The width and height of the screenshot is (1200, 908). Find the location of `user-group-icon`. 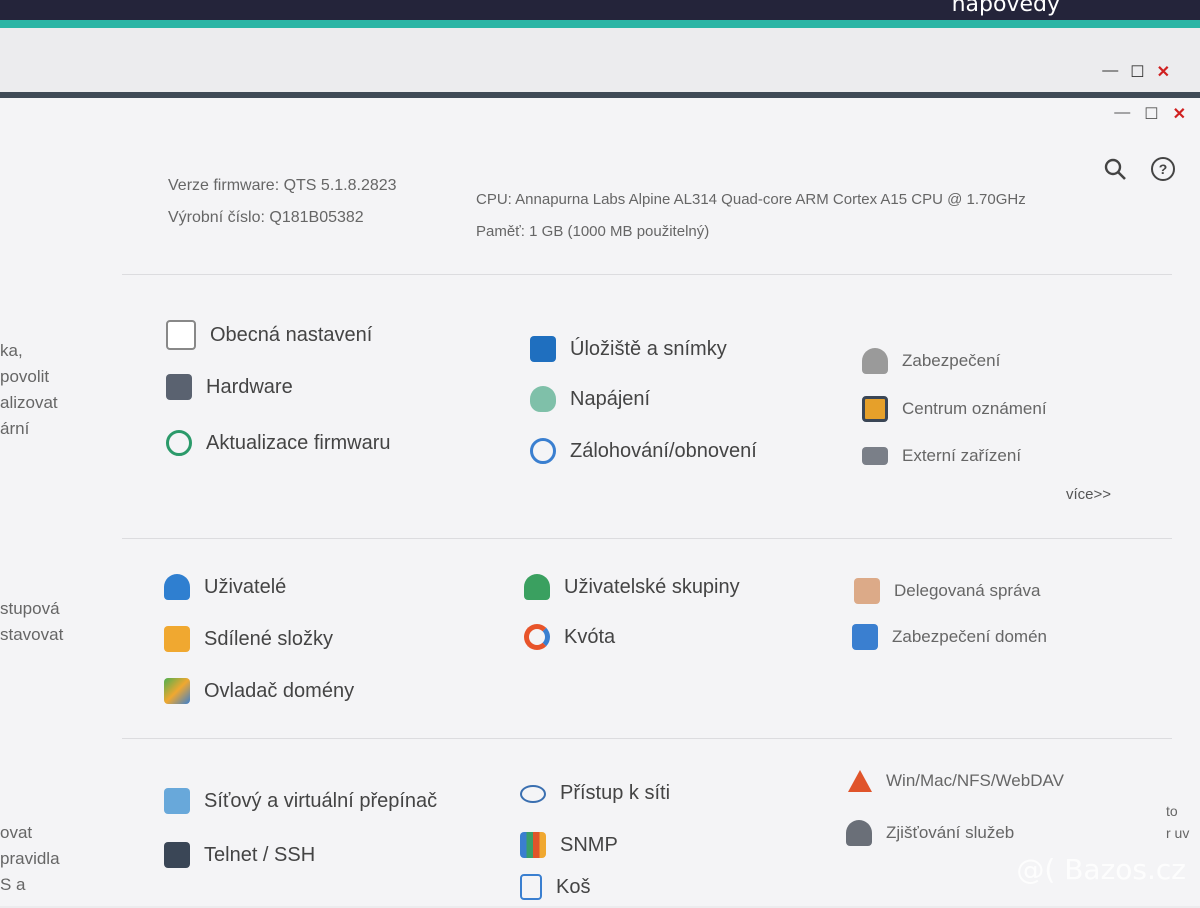

user-group-icon is located at coordinates (537, 587).